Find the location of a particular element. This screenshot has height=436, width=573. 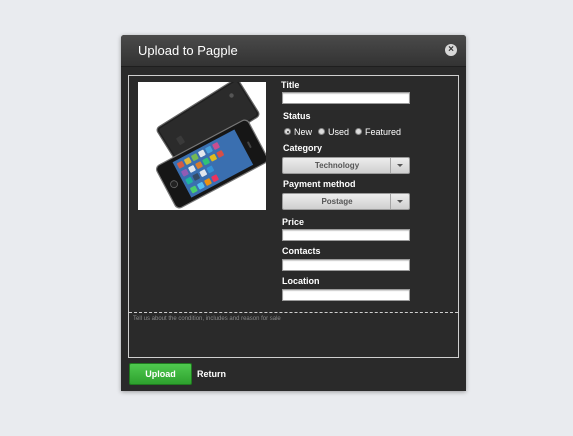

status-option-label: New is located at coordinates (303, 131).